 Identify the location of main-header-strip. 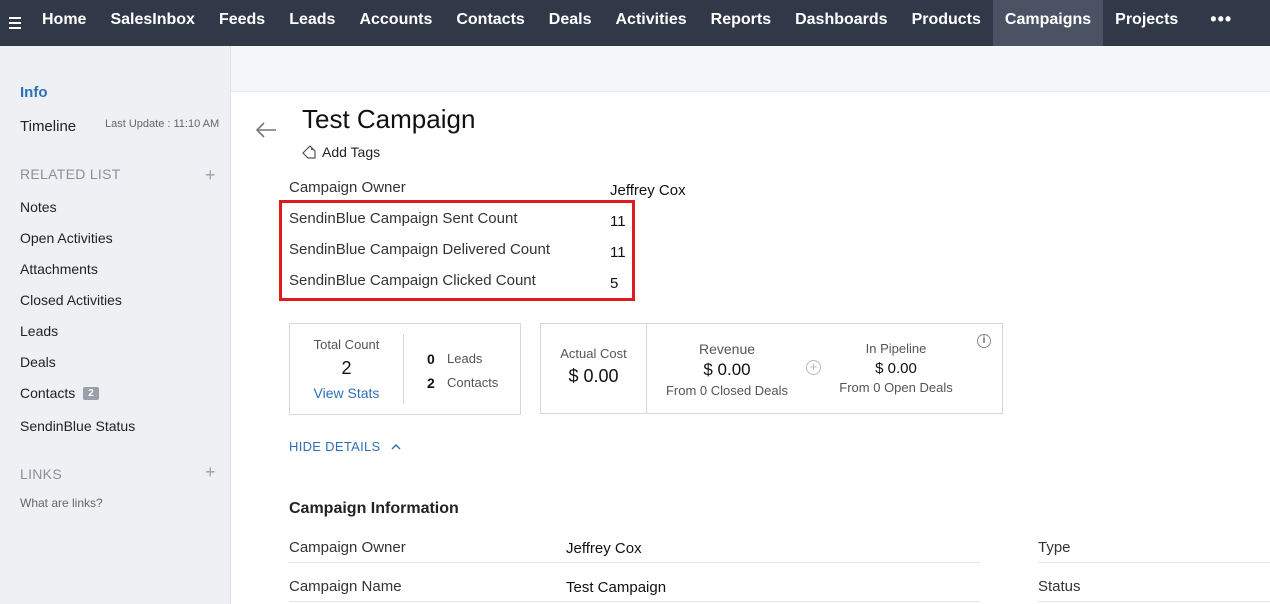
(750, 69).